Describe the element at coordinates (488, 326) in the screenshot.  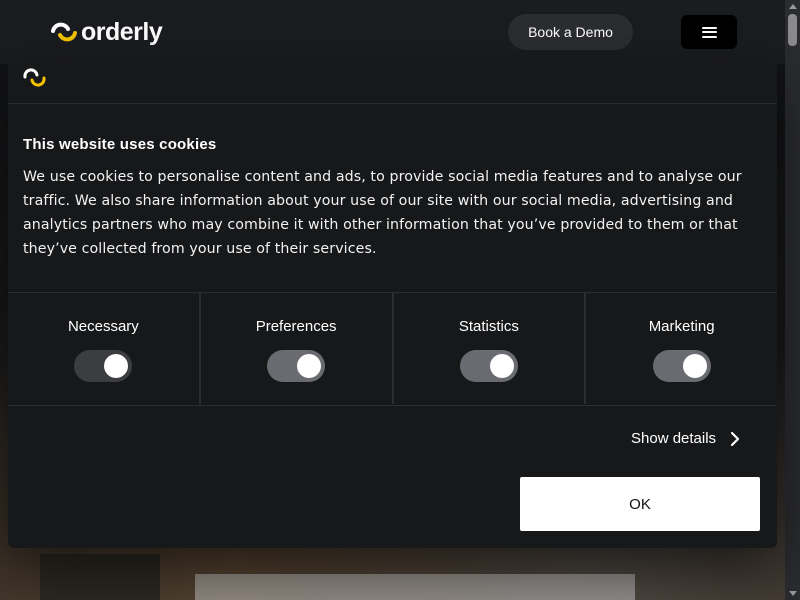
I see `toggle-label: Statistics` at that location.